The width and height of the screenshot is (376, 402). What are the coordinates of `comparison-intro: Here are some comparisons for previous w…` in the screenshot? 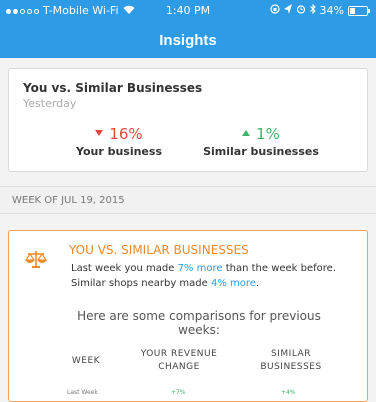 It's located at (199, 323).